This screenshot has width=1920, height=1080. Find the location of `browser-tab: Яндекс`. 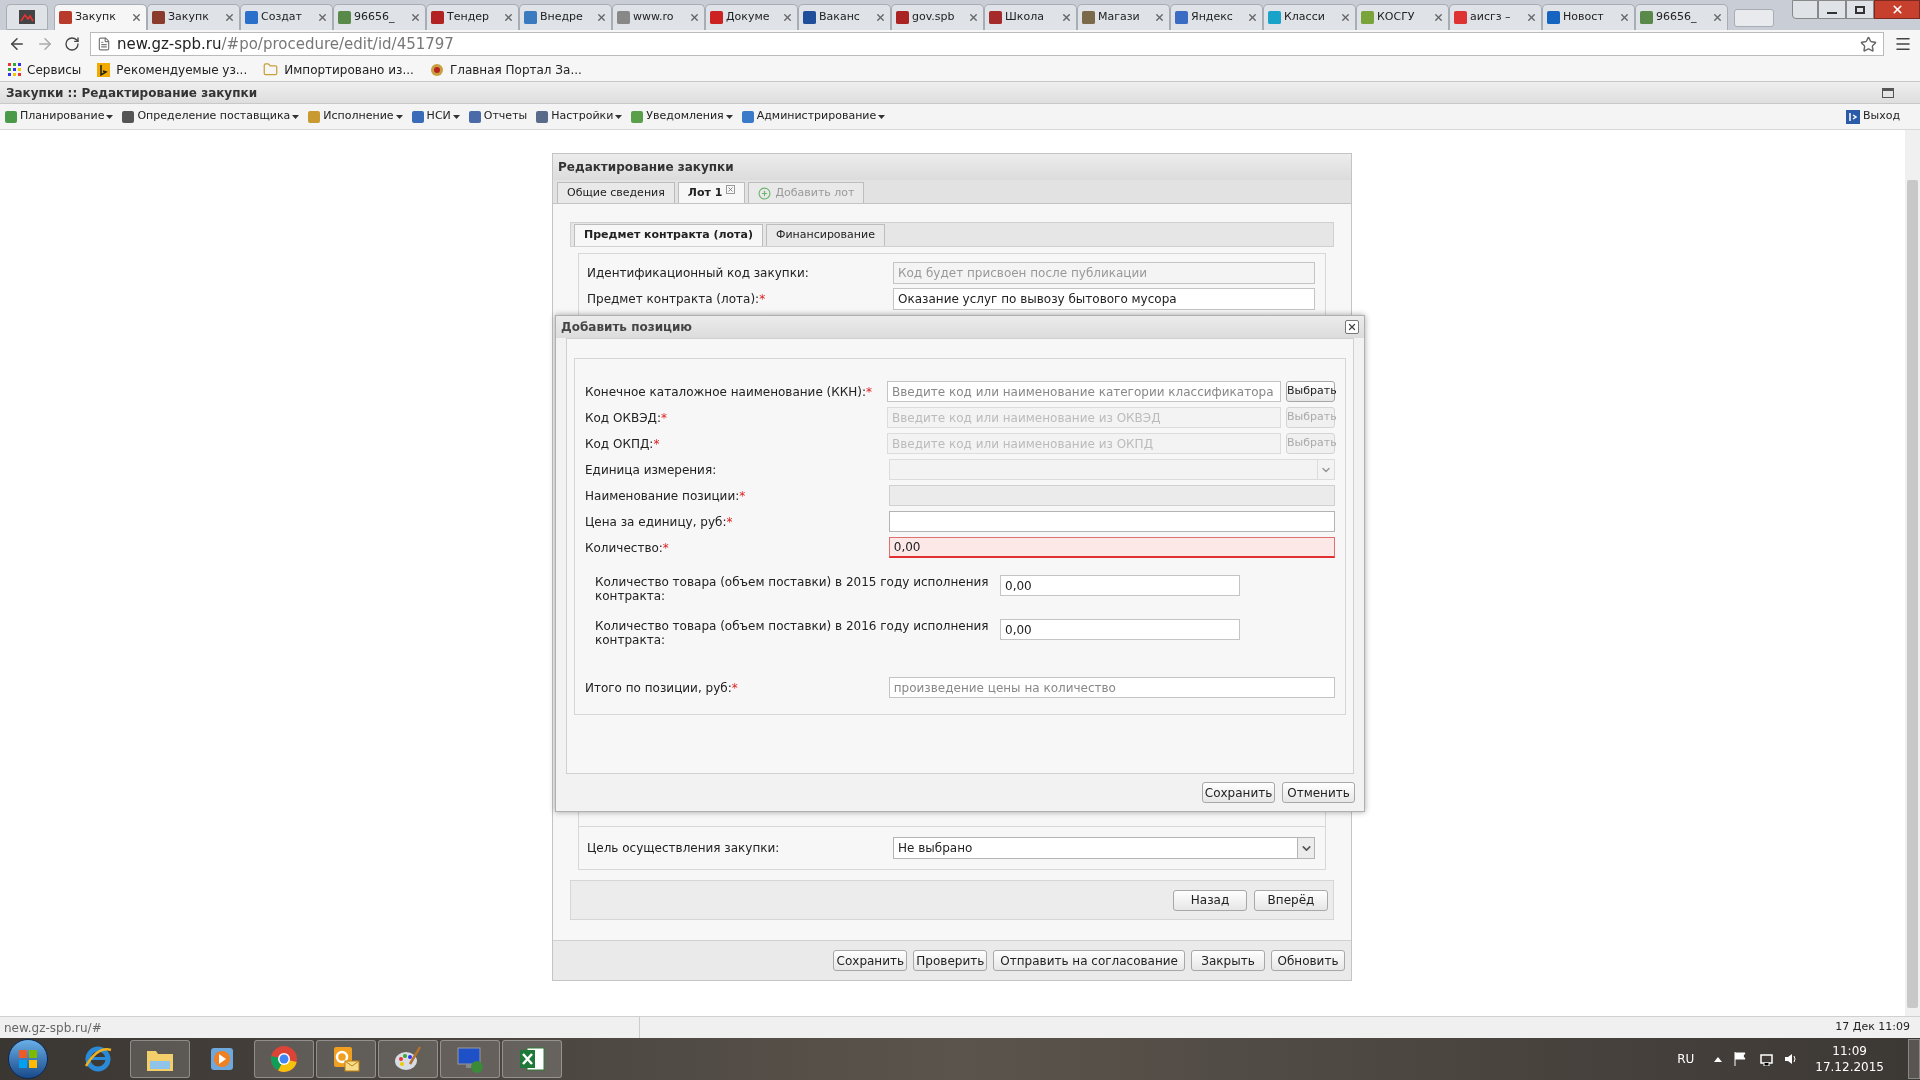

browser-tab: Яндекс is located at coordinates (1216, 17).